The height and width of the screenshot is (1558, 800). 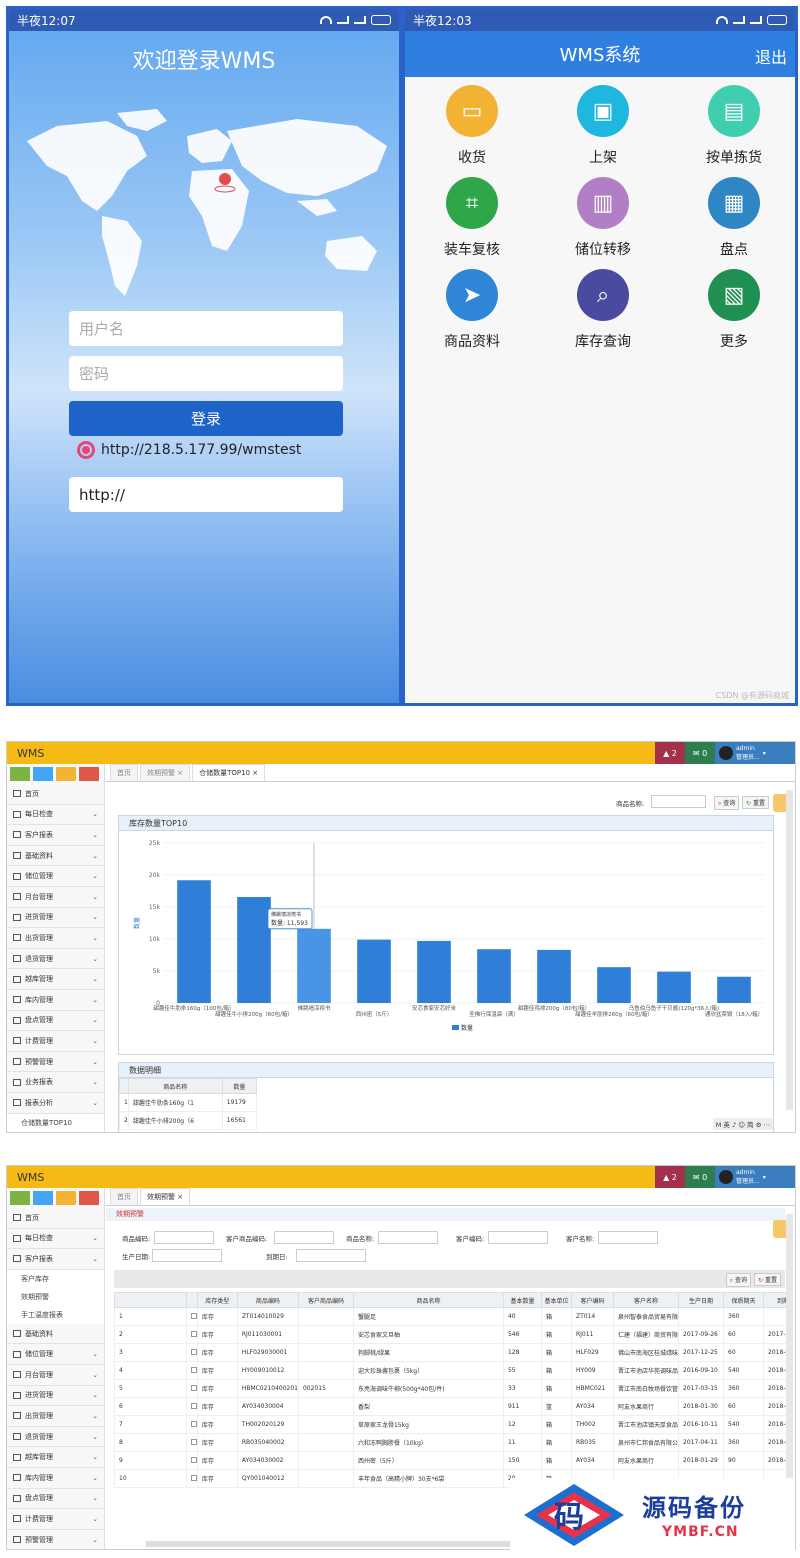 I want to click on table-cell: 10, so click(x=150, y=1478).